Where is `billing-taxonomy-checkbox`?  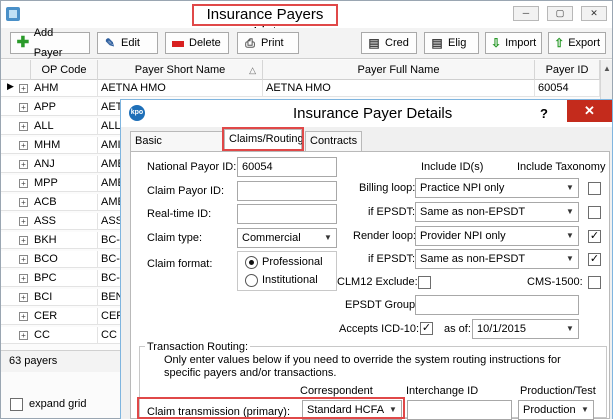
billing-taxonomy-checkbox is located at coordinates (594, 188).